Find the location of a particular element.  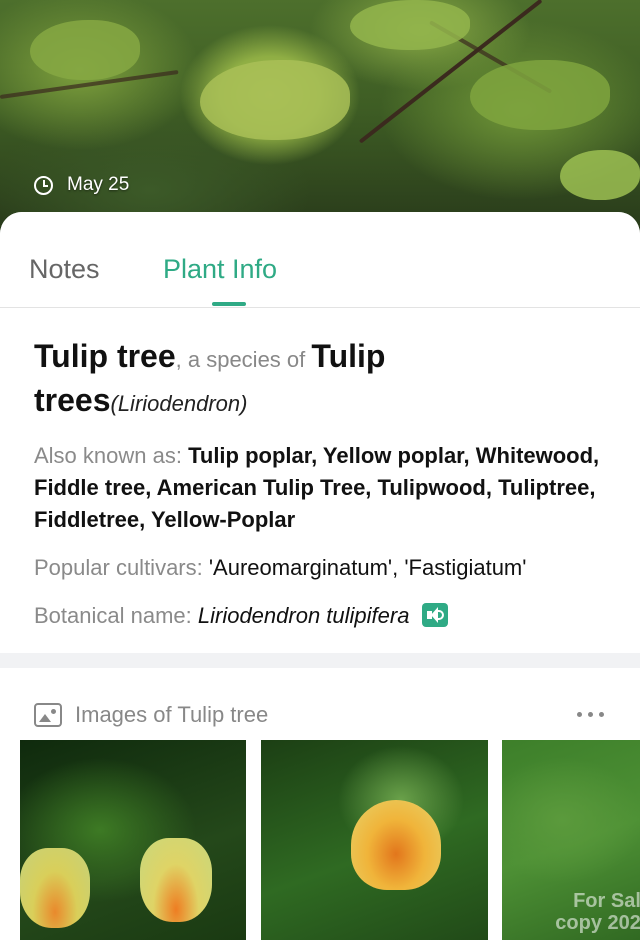

images-title: Images of Tulip tree is located at coordinates (172, 714).